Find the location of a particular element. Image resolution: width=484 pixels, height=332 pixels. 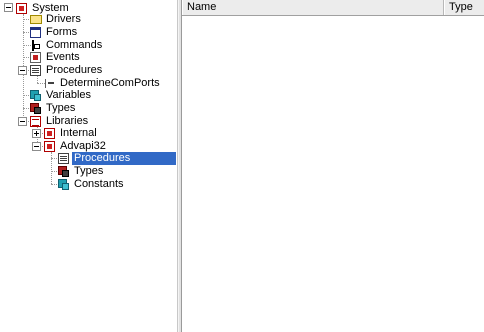

advapi32-collapse-toggle is located at coordinates (36, 146).